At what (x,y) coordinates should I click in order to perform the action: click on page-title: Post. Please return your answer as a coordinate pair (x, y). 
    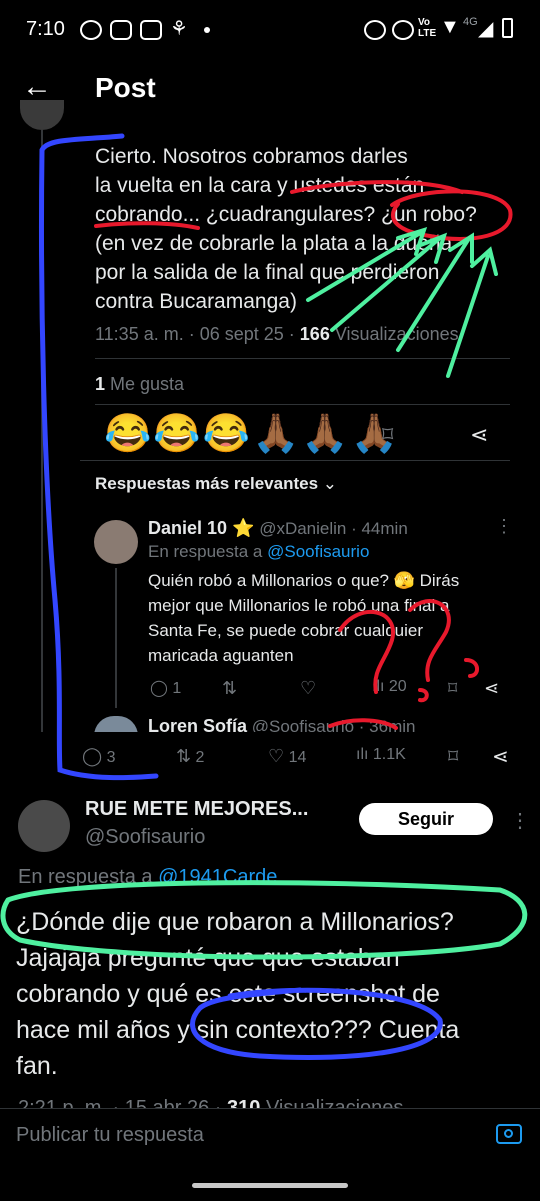
    Looking at the image, I should click on (125, 87).